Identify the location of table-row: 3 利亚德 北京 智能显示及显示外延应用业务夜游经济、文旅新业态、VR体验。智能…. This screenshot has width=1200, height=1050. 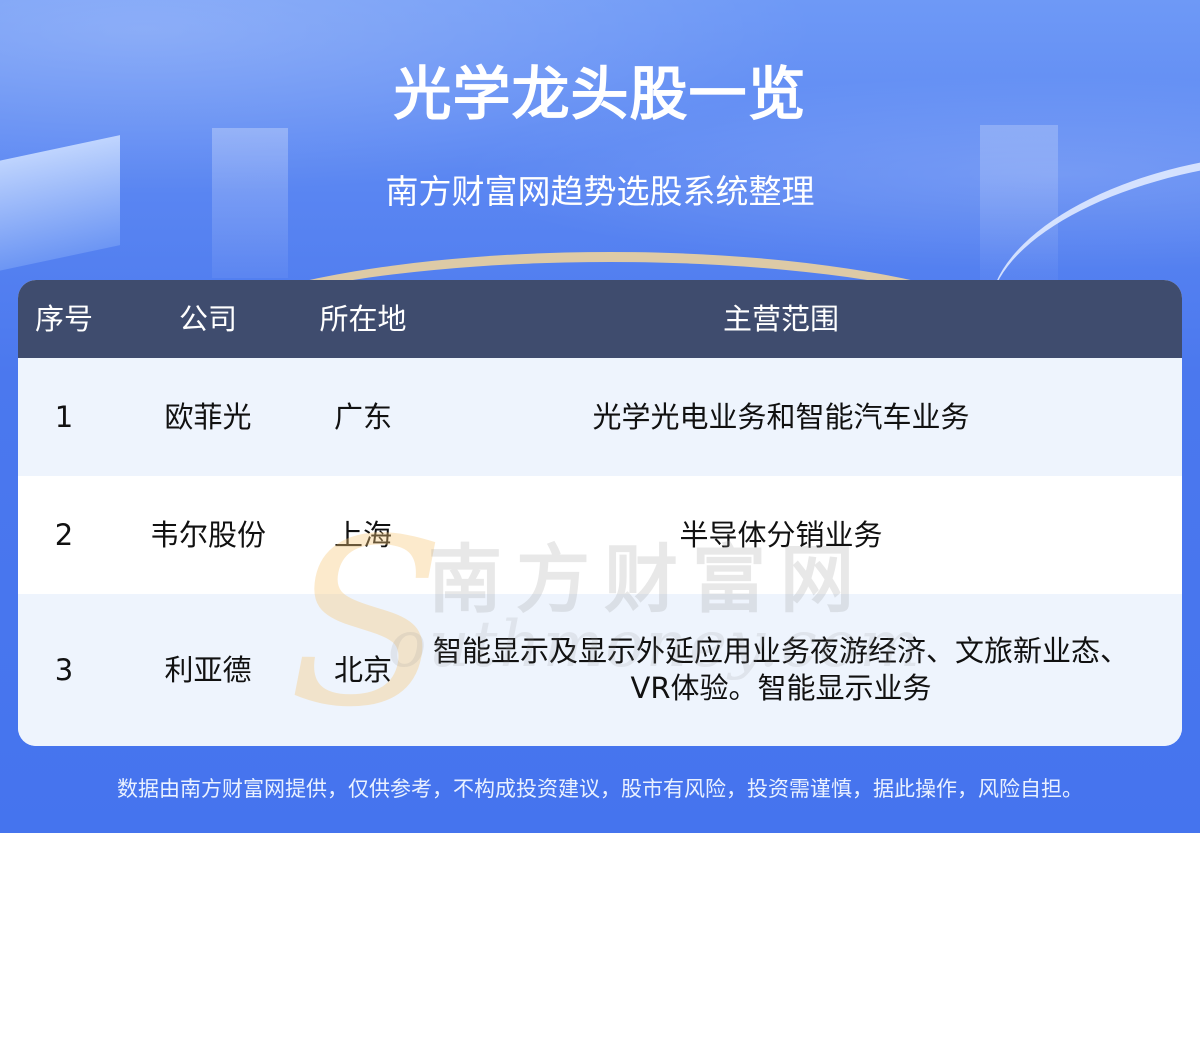
(600, 670).